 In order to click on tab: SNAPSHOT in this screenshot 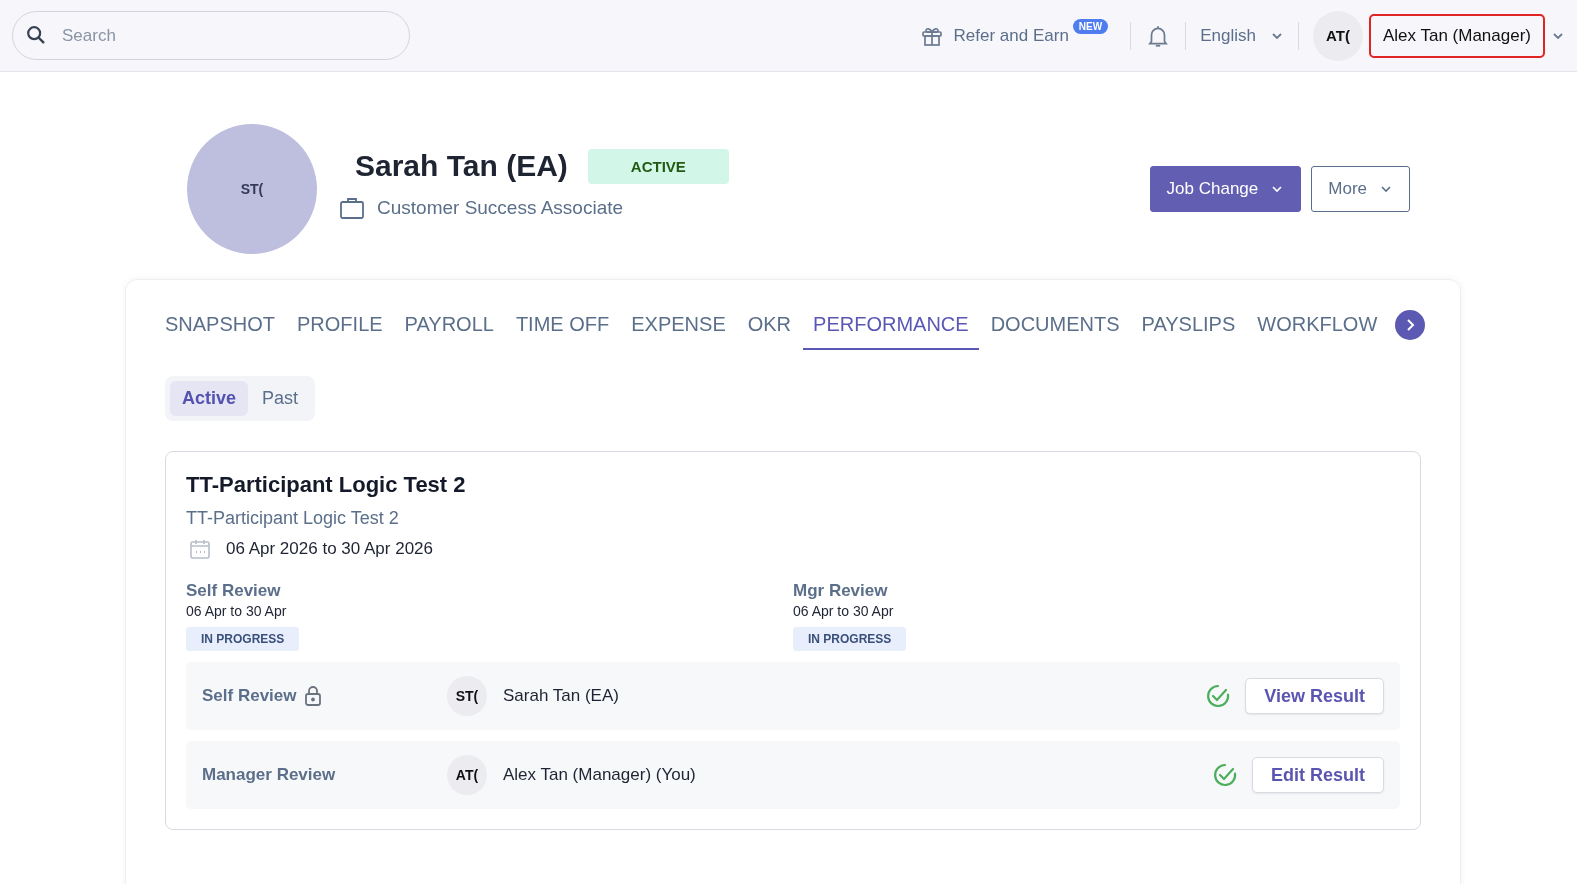, I will do `click(225, 325)`.